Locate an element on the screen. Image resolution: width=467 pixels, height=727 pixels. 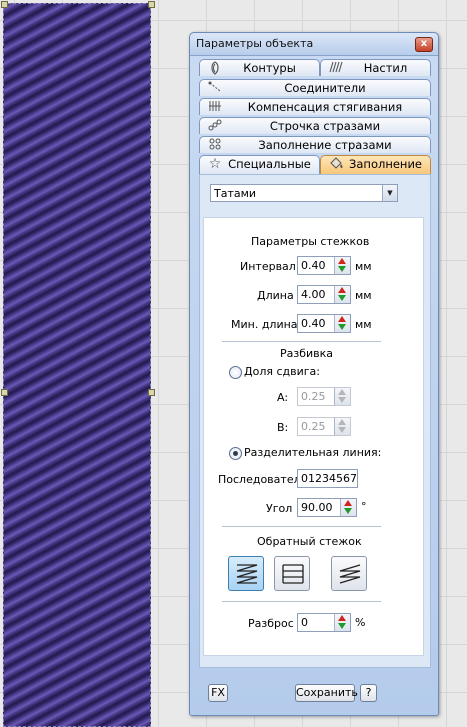
partition-heading: Разбивка is located at coordinates (307, 353).